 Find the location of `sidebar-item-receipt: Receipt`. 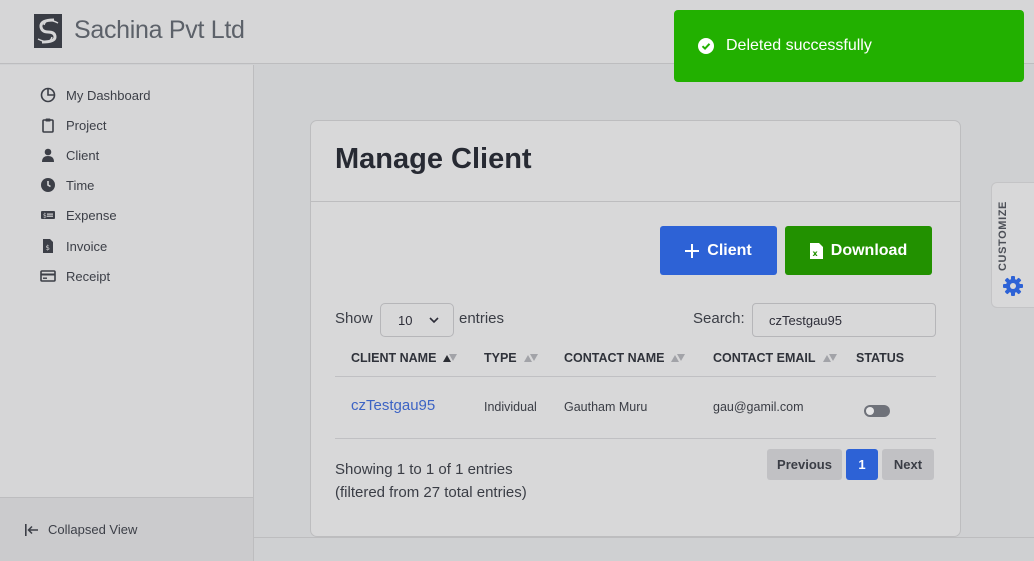

sidebar-item-receipt: Receipt is located at coordinates (75, 276).